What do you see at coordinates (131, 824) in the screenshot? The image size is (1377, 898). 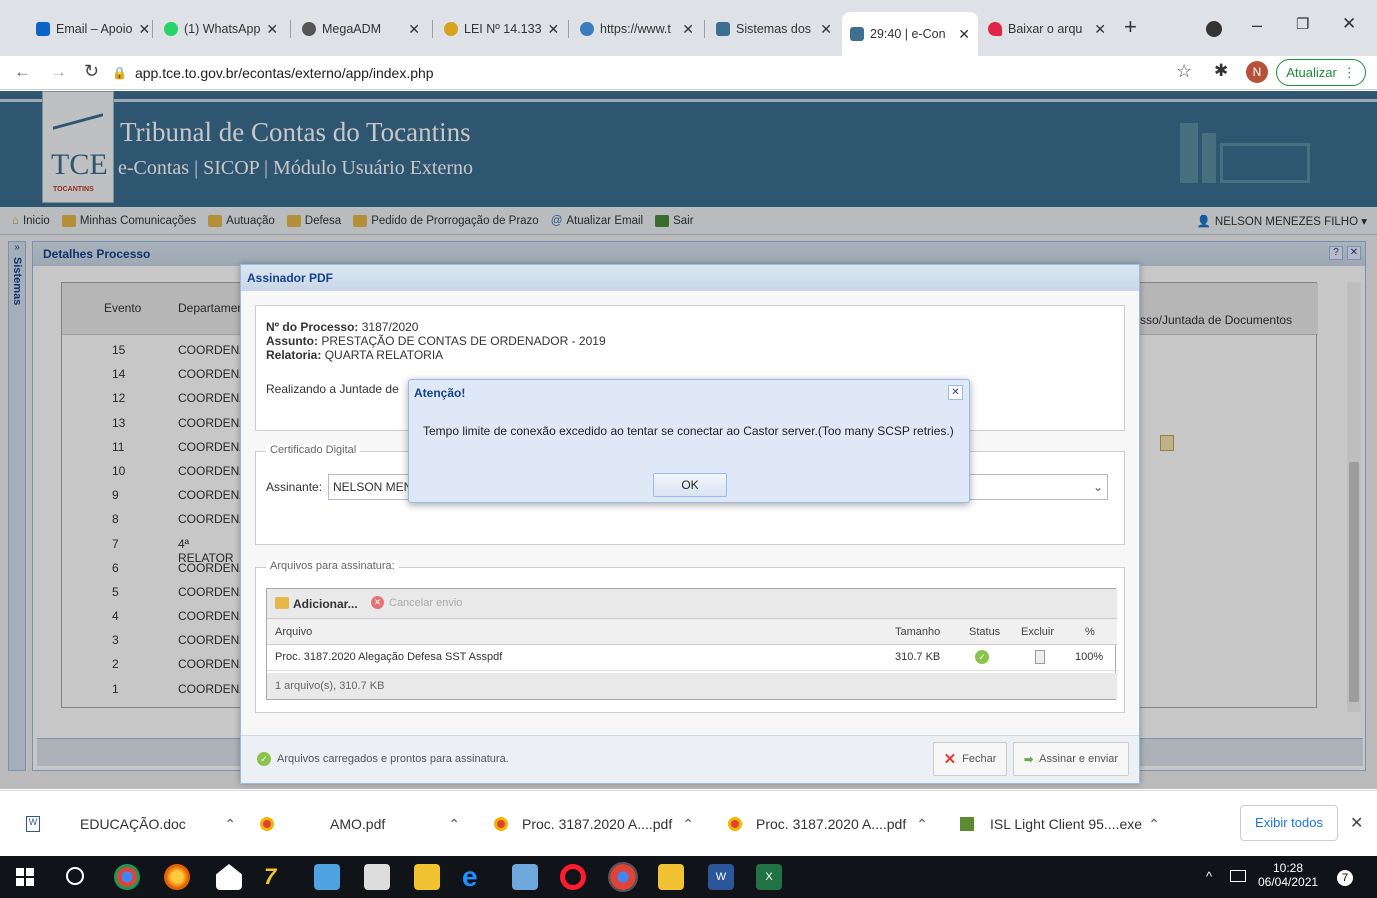 I see `download-item: W EDUCAÇÃO.doc ⌃` at bounding box center [131, 824].